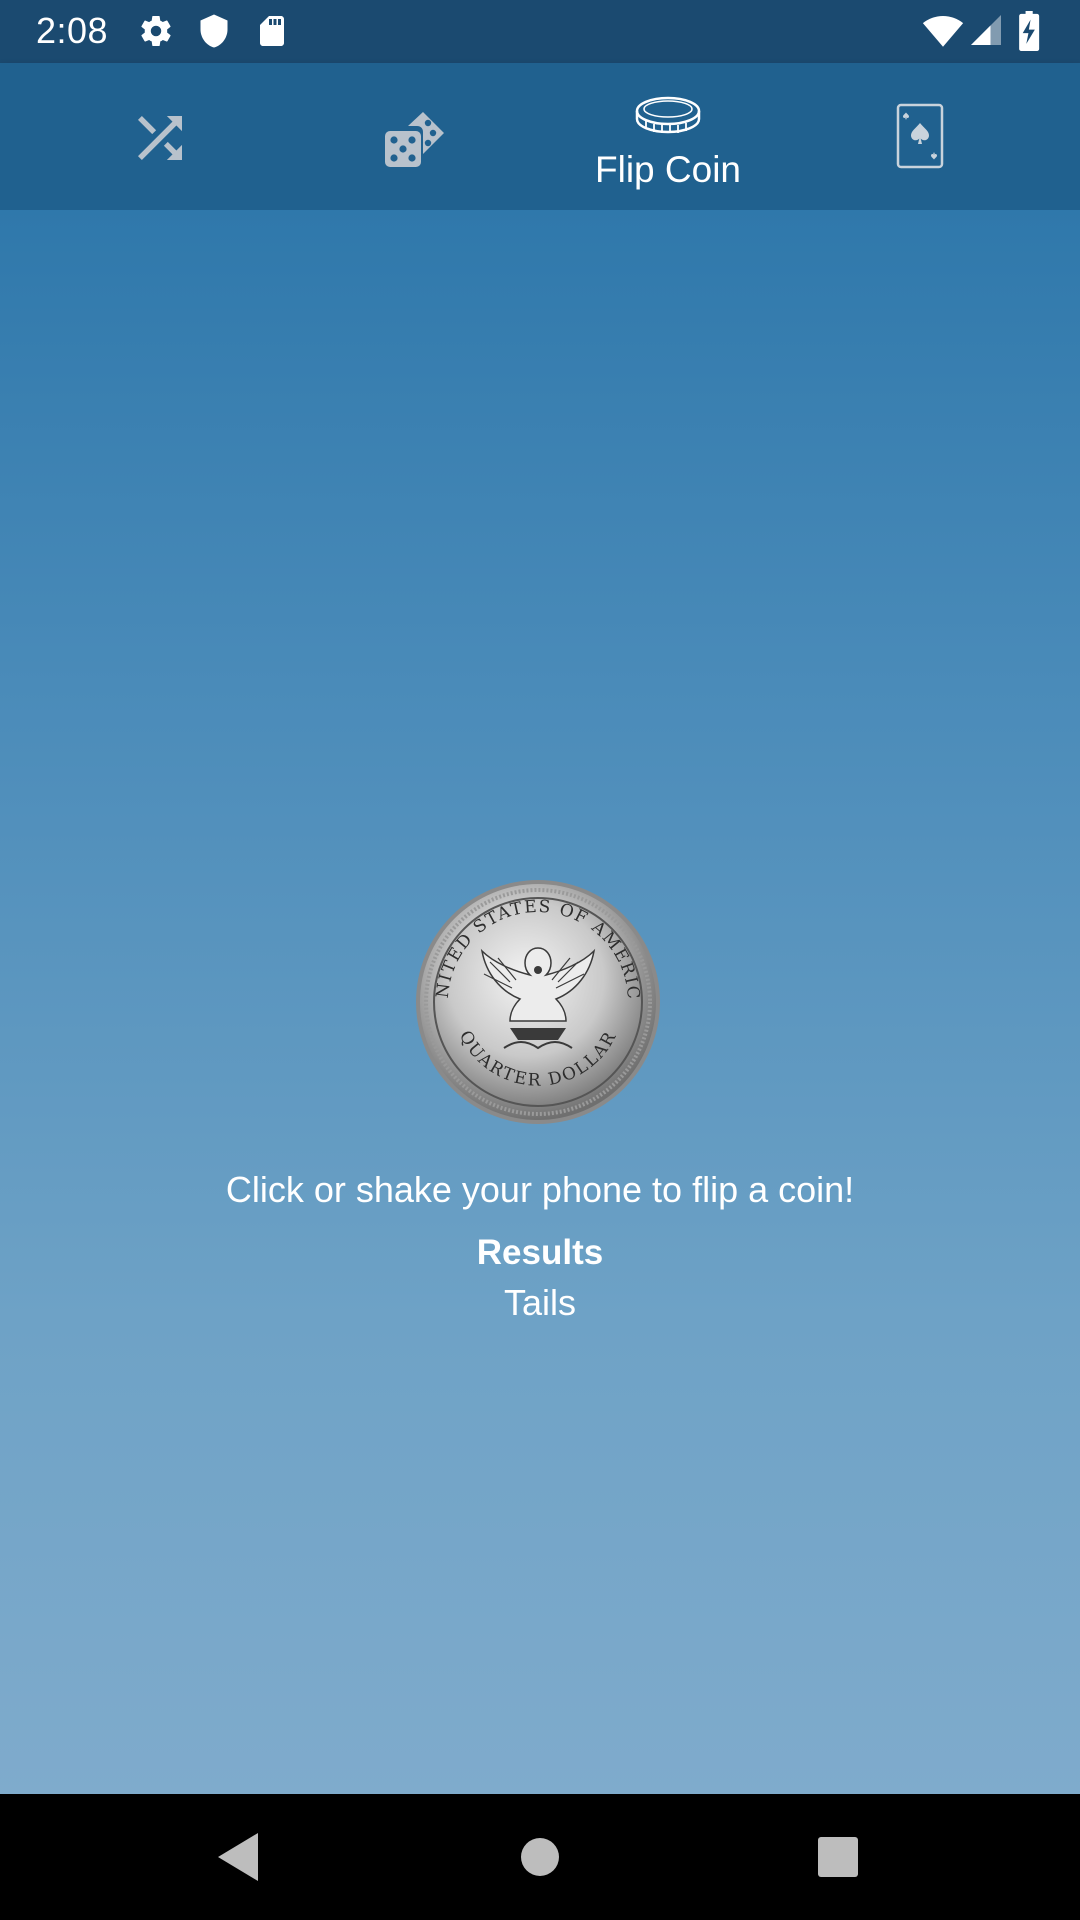 The height and width of the screenshot is (1920, 1080). Describe the element at coordinates (668, 136) in the screenshot. I see `tab-flip-coin: Flip Coin` at that location.